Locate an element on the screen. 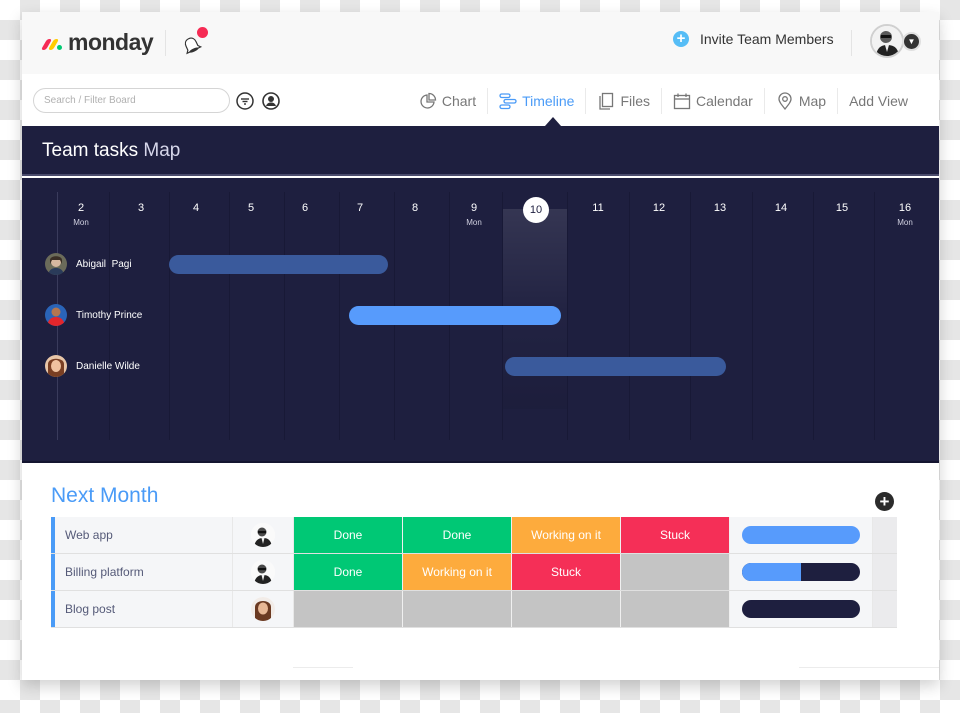 This screenshot has width=960, height=713. item-name-cell: Blog post is located at coordinates (144, 609).